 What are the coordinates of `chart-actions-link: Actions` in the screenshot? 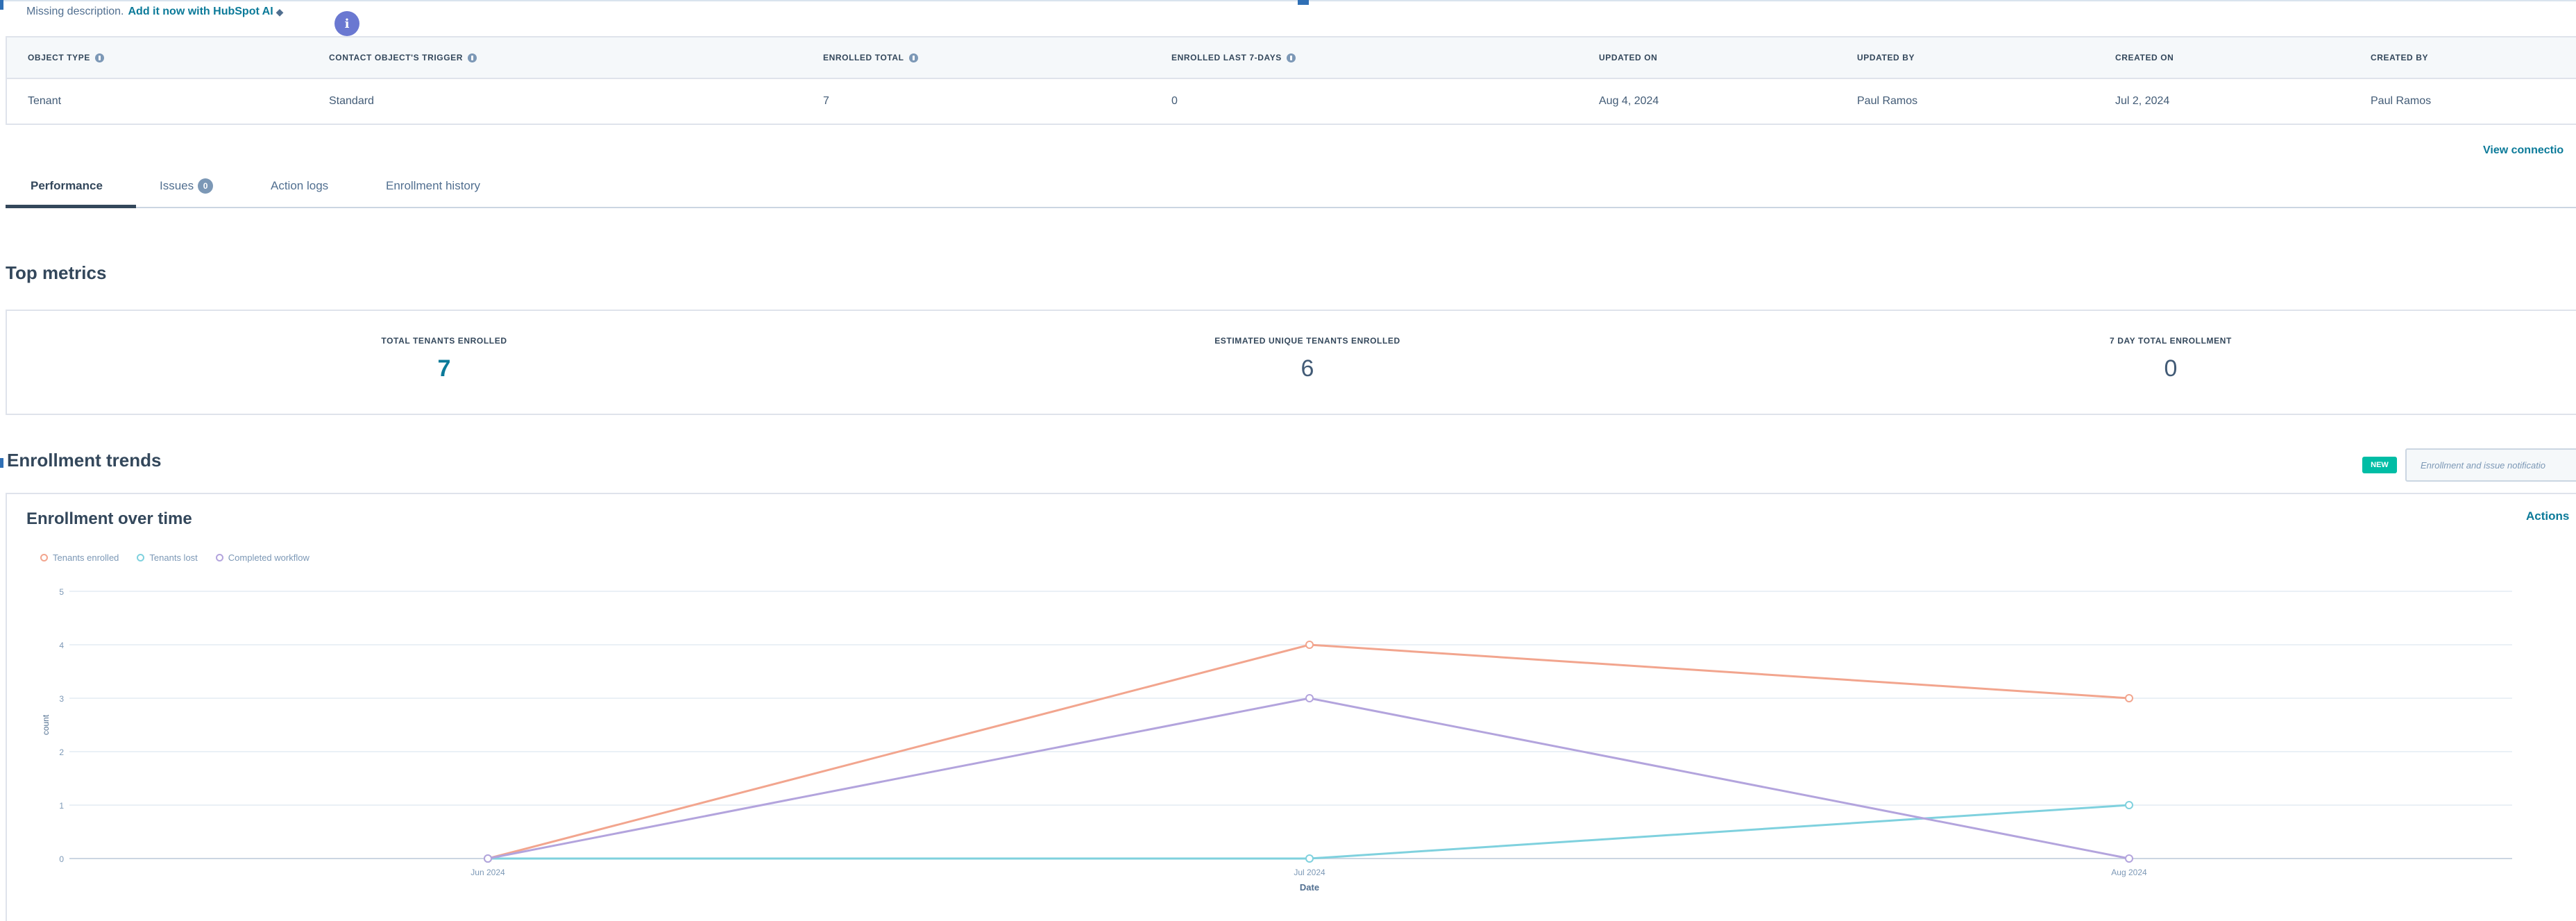 It's located at (2548, 516).